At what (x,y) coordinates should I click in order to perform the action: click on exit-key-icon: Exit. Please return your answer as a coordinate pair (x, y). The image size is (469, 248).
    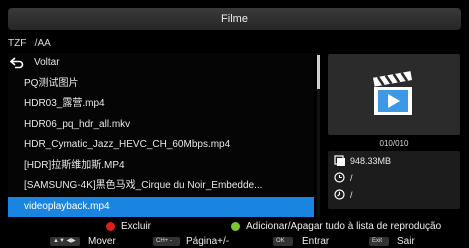
    Looking at the image, I should click on (379, 241).